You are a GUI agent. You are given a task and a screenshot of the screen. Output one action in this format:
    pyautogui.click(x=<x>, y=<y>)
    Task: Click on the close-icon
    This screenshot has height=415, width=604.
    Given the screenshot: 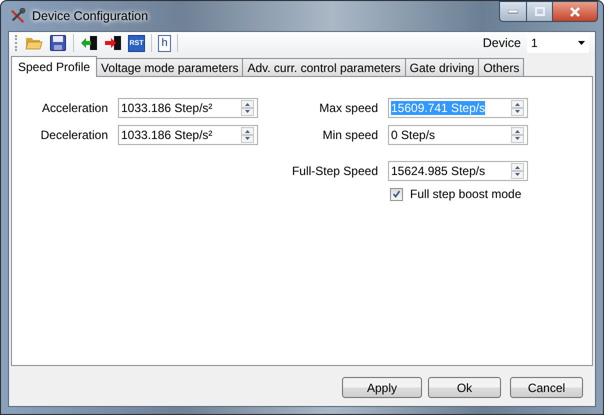 What is the action you would take?
    pyautogui.click(x=575, y=11)
    